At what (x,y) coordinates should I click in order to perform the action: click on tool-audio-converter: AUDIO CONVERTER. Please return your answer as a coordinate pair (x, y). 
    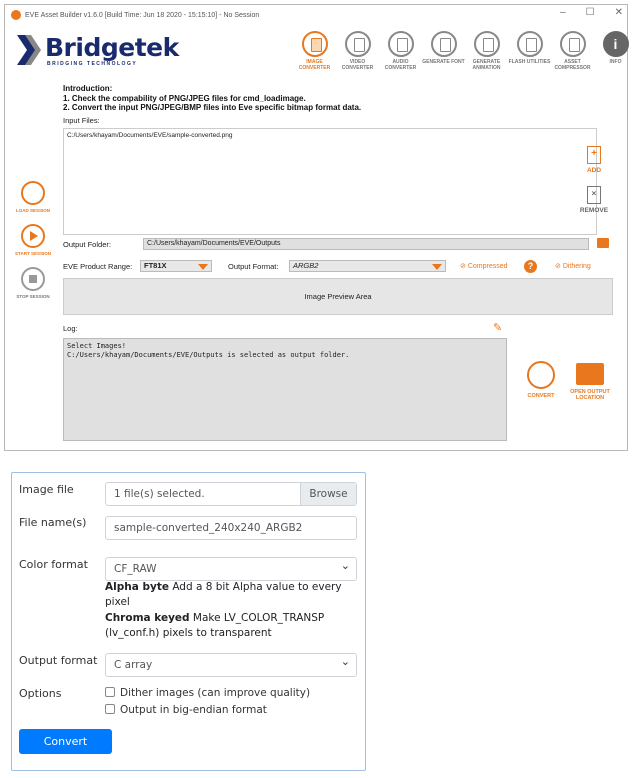
    Looking at the image, I should click on (400, 50).